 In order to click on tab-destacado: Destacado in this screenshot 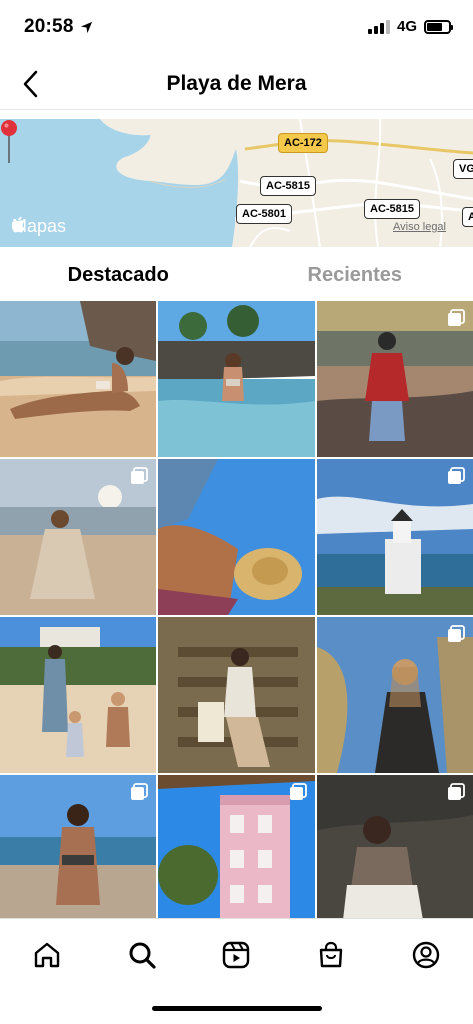, I will do `click(118, 276)`.